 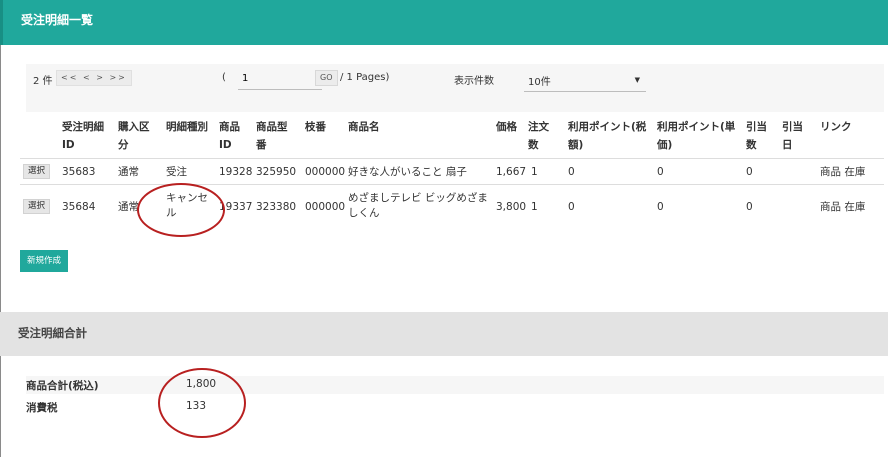 I want to click on left-border, so click(x=0, y=251).